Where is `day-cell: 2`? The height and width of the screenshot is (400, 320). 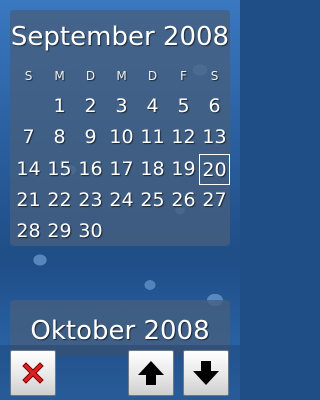 day-cell: 2 is located at coordinates (90, 106).